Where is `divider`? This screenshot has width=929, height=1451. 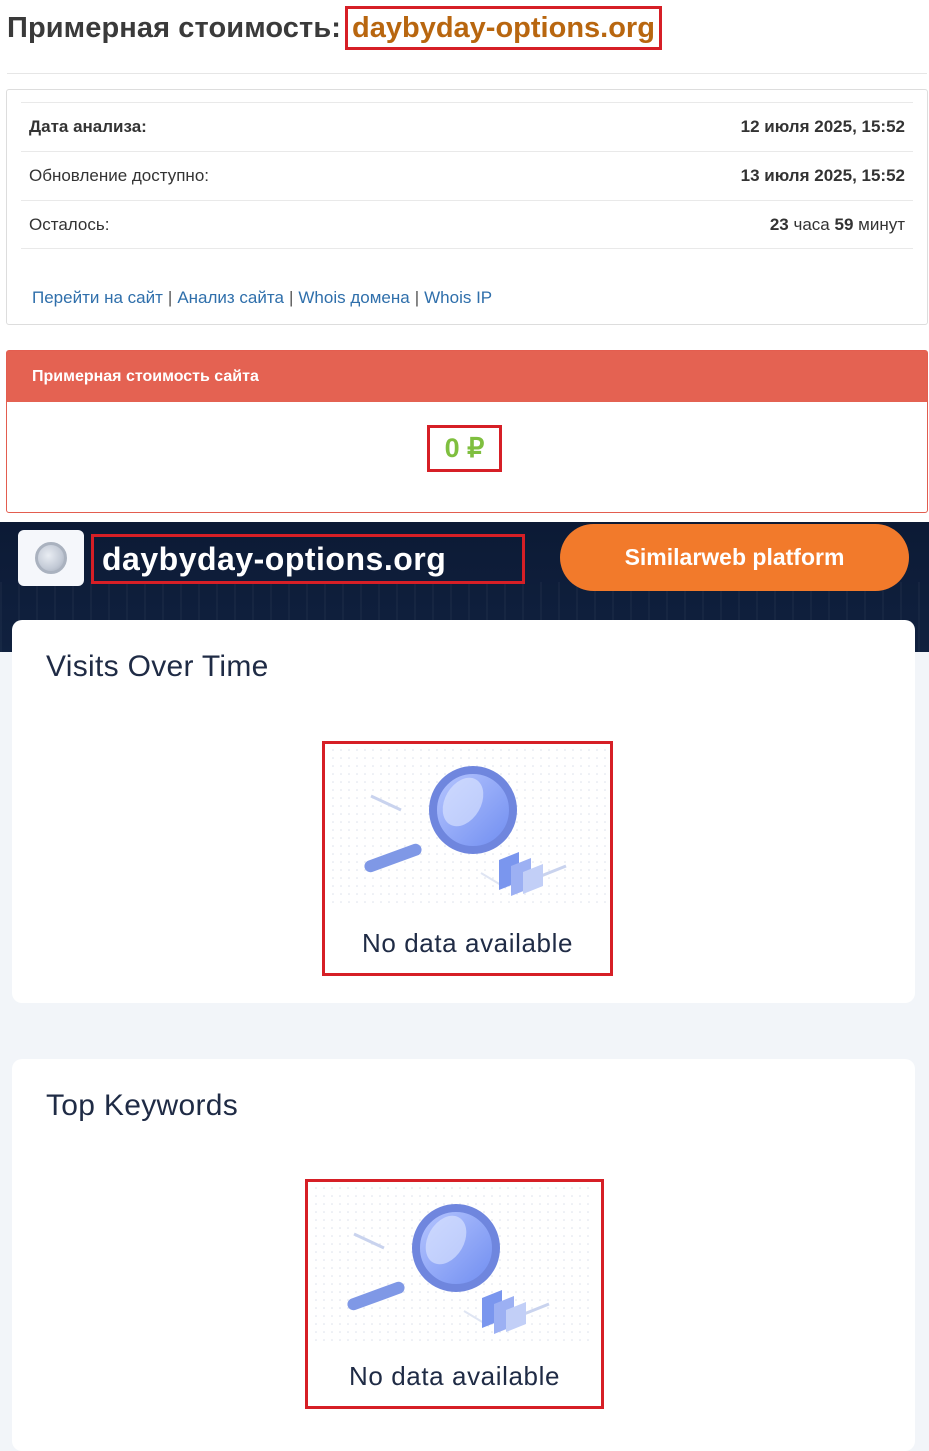
divider is located at coordinates (467, 73).